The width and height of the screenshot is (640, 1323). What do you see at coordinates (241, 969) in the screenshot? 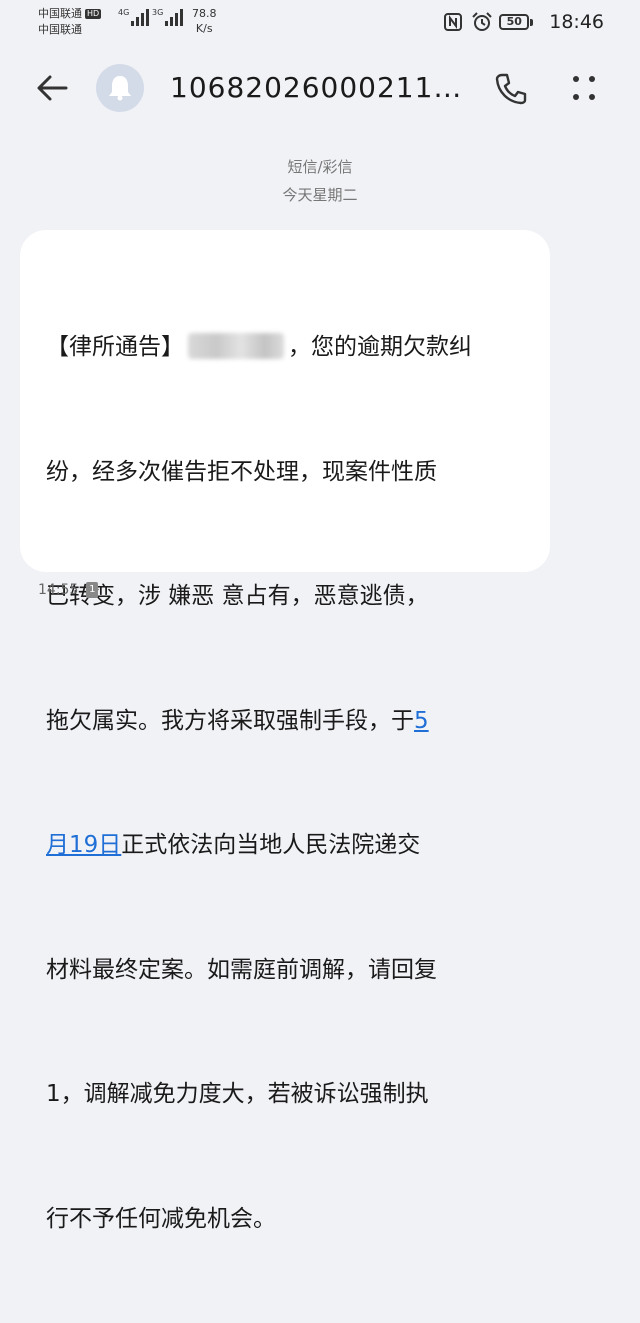
I see `message-line: 材料最终定案。如需庭前调解，请回复` at bounding box center [241, 969].